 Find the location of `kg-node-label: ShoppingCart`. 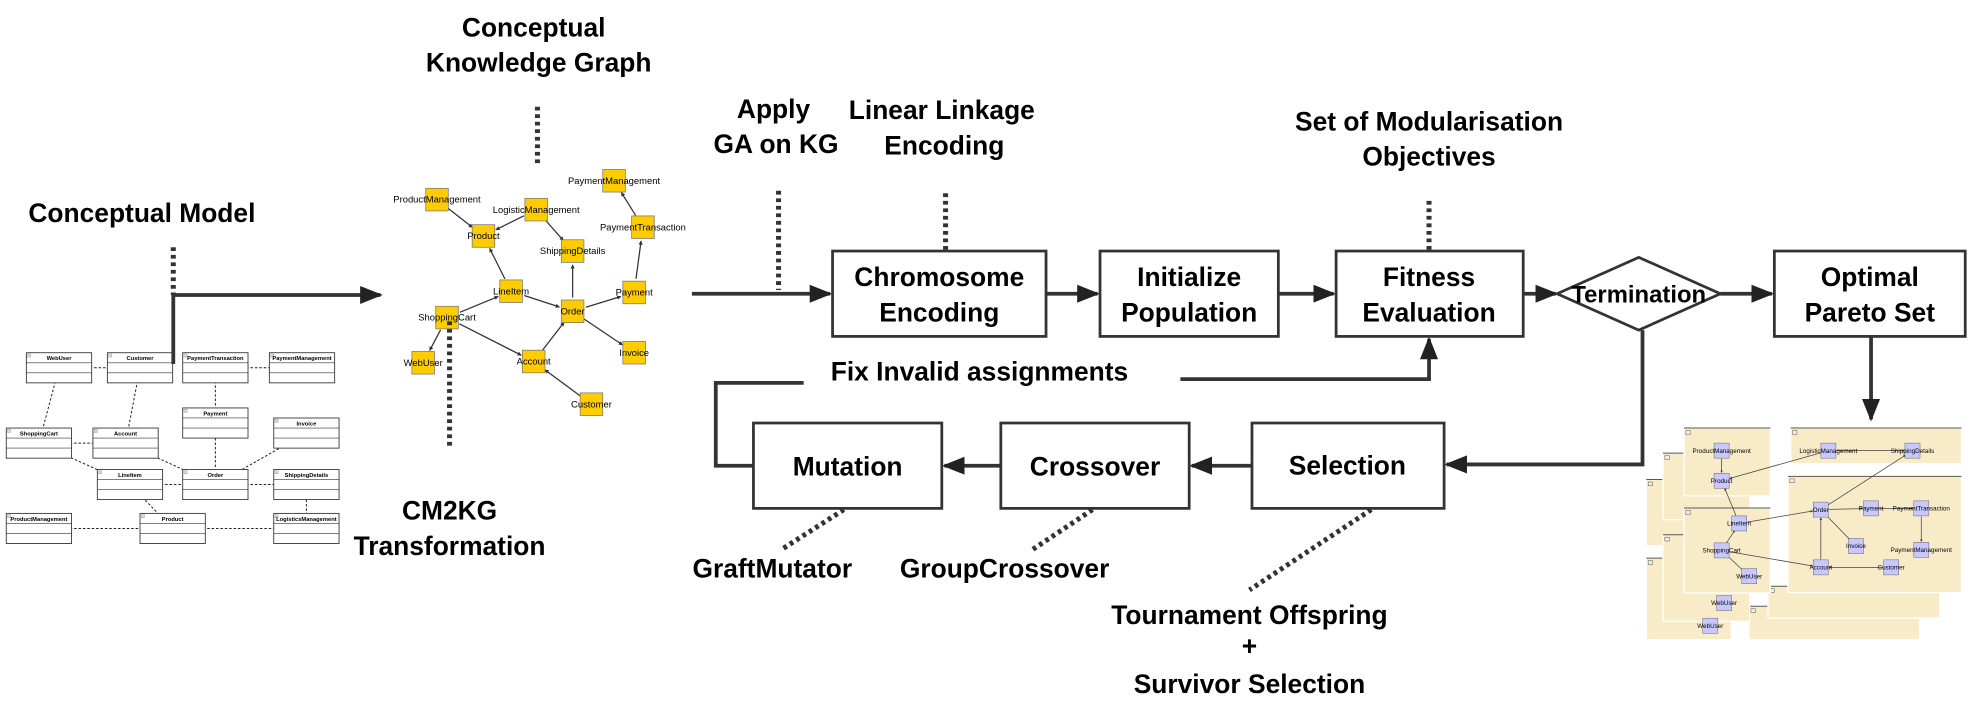

kg-node-label: ShoppingCart is located at coordinates (447, 317).